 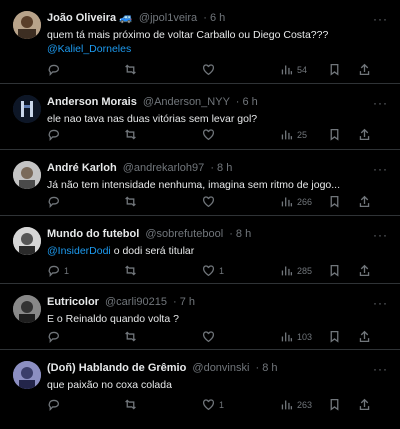 I want to click on reply-count: 1, so click(x=67, y=270).